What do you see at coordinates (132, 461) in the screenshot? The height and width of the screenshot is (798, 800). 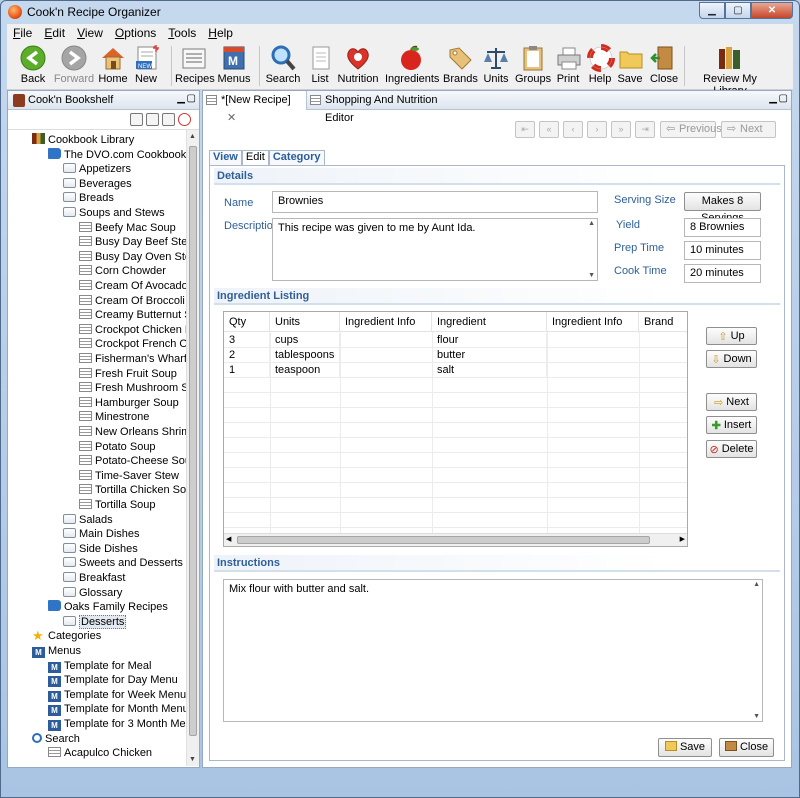 I see `tree-item: Potato-Cheese Soup` at bounding box center [132, 461].